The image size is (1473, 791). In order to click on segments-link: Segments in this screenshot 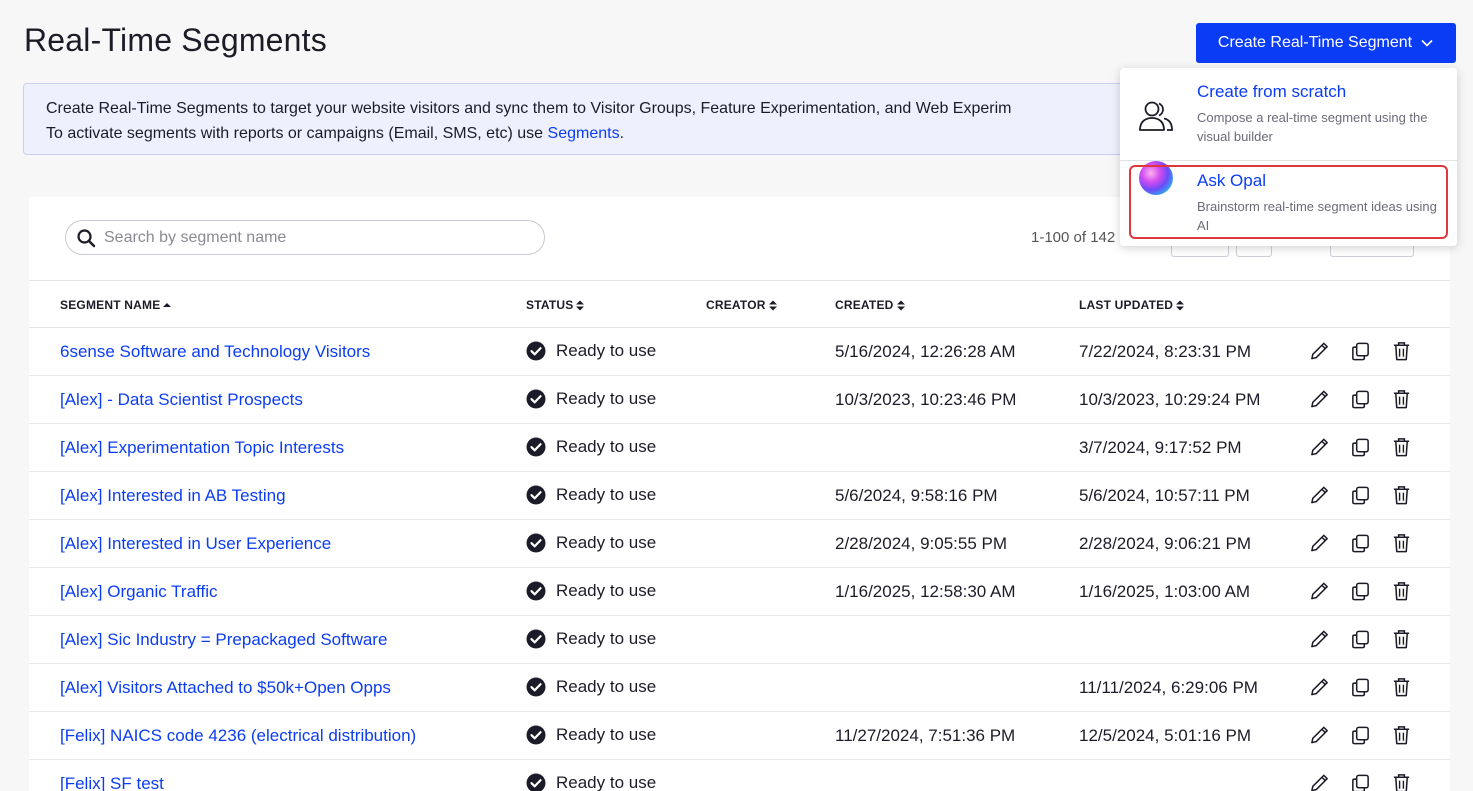, I will do `click(584, 133)`.